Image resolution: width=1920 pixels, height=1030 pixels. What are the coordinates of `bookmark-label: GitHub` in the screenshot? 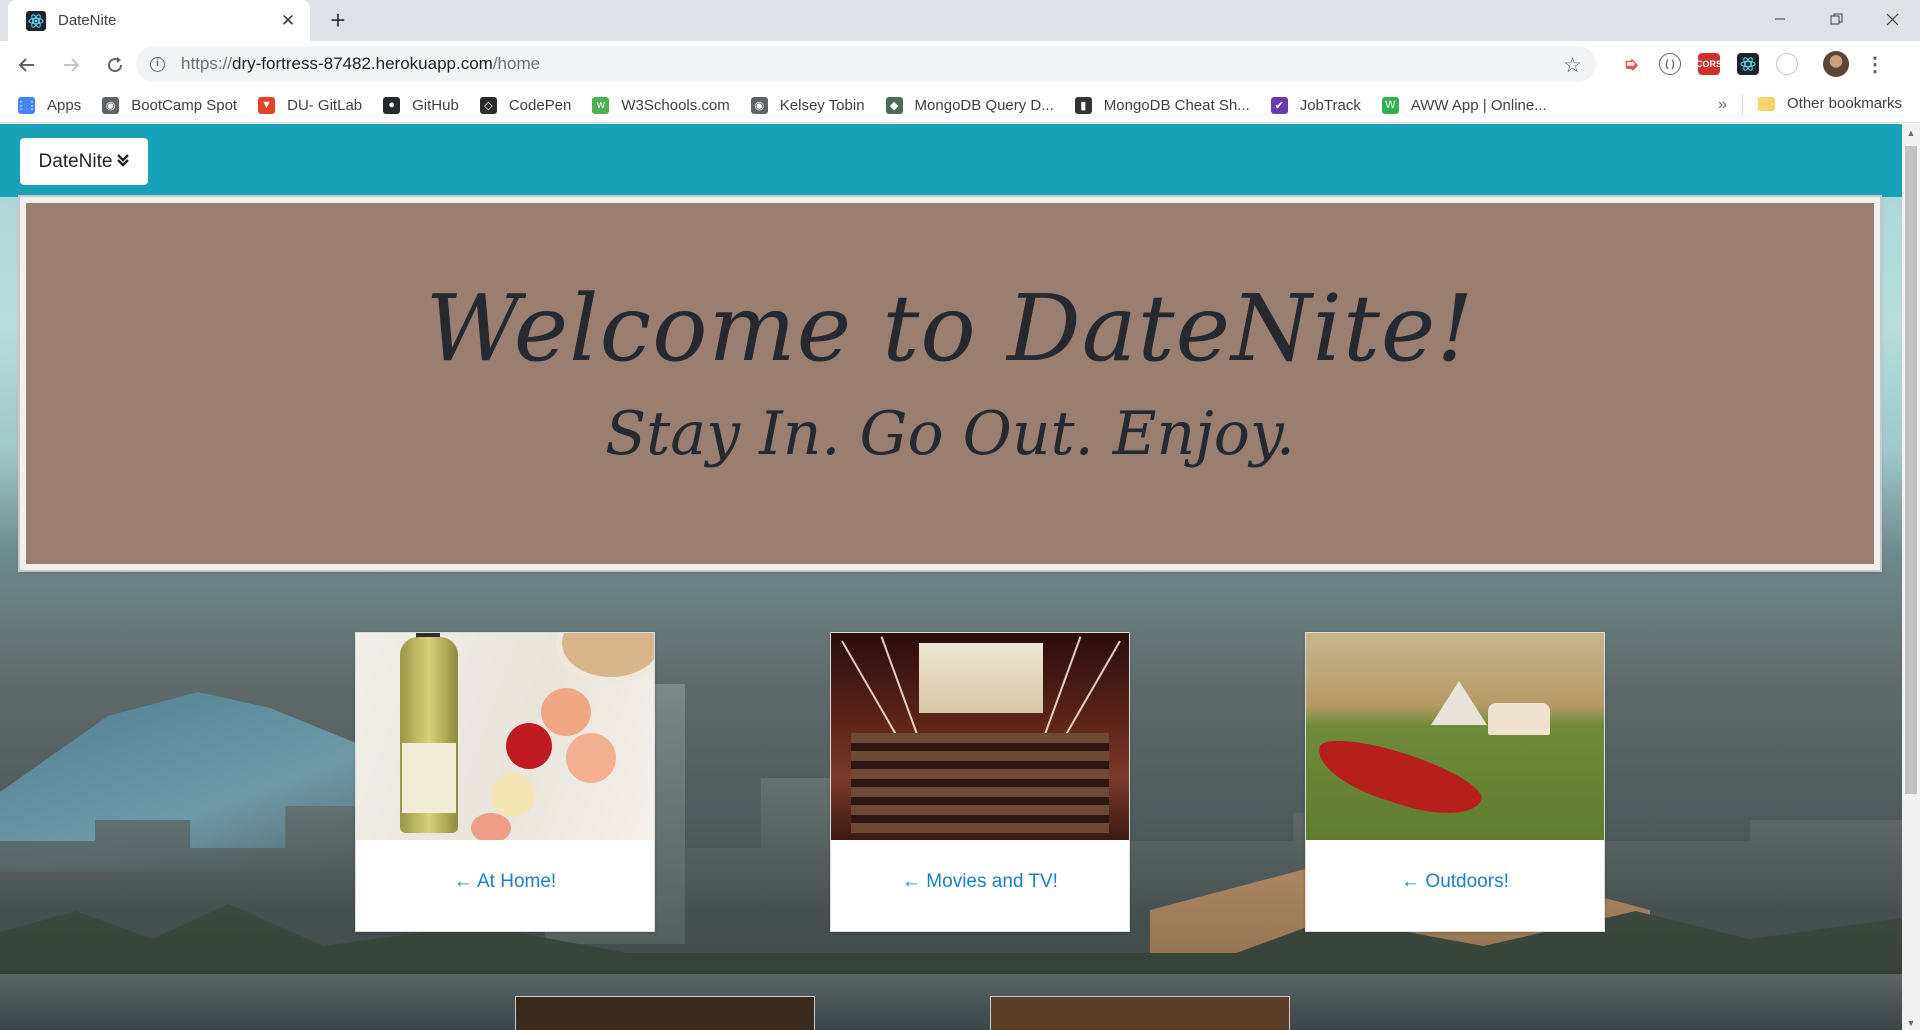 It's located at (435, 105).